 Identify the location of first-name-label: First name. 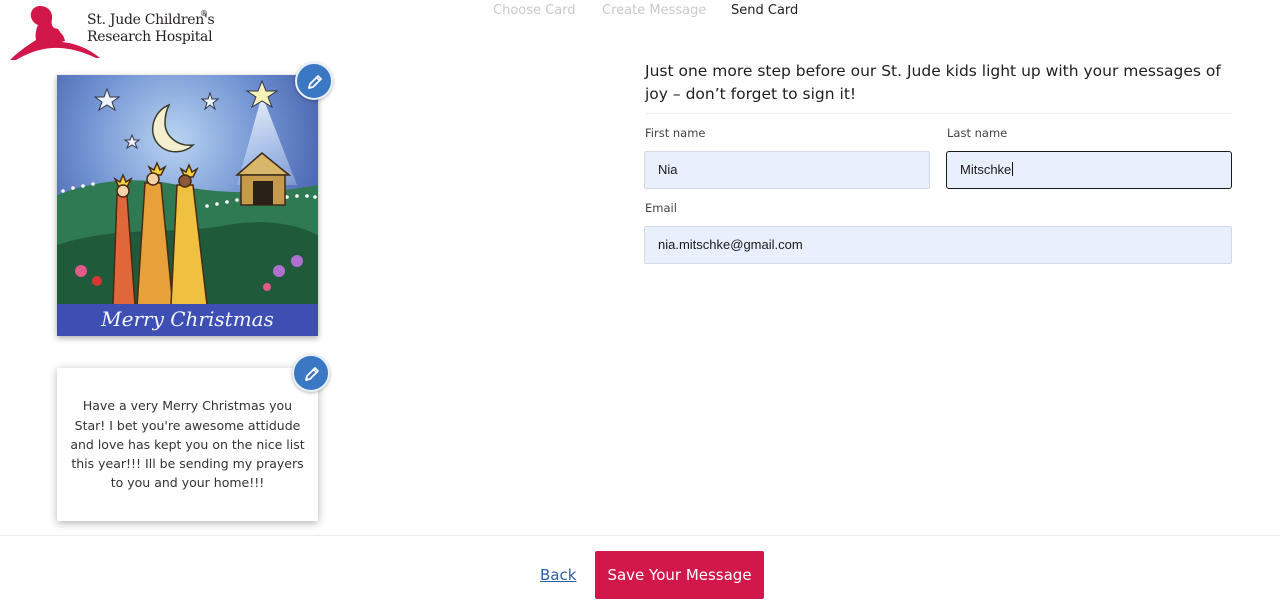
(675, 133).